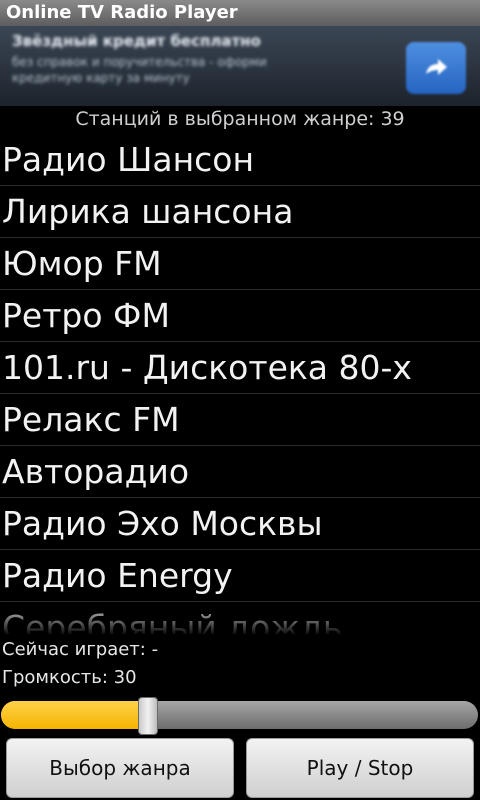 The height and width of the screenshot is (800, 480). What do you see at coordinates (122, 12) in the screenshot?
I see `app-title: Online TV Radio Player` at bounding box center [122, 12].